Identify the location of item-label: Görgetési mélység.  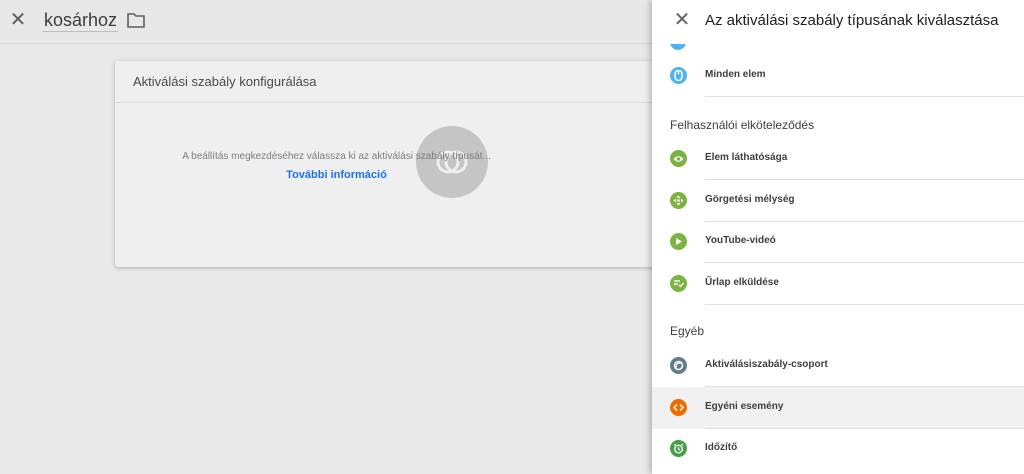
(750, 199).